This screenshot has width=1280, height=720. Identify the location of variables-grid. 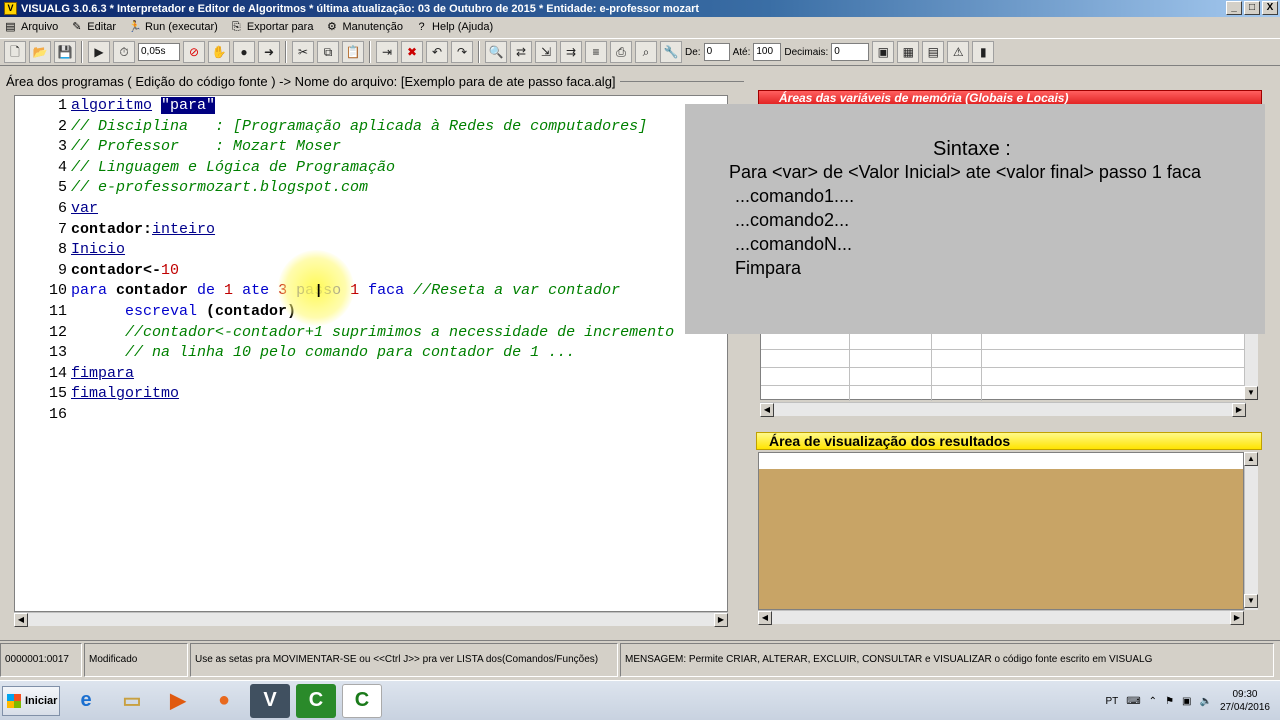
(1003, 365).